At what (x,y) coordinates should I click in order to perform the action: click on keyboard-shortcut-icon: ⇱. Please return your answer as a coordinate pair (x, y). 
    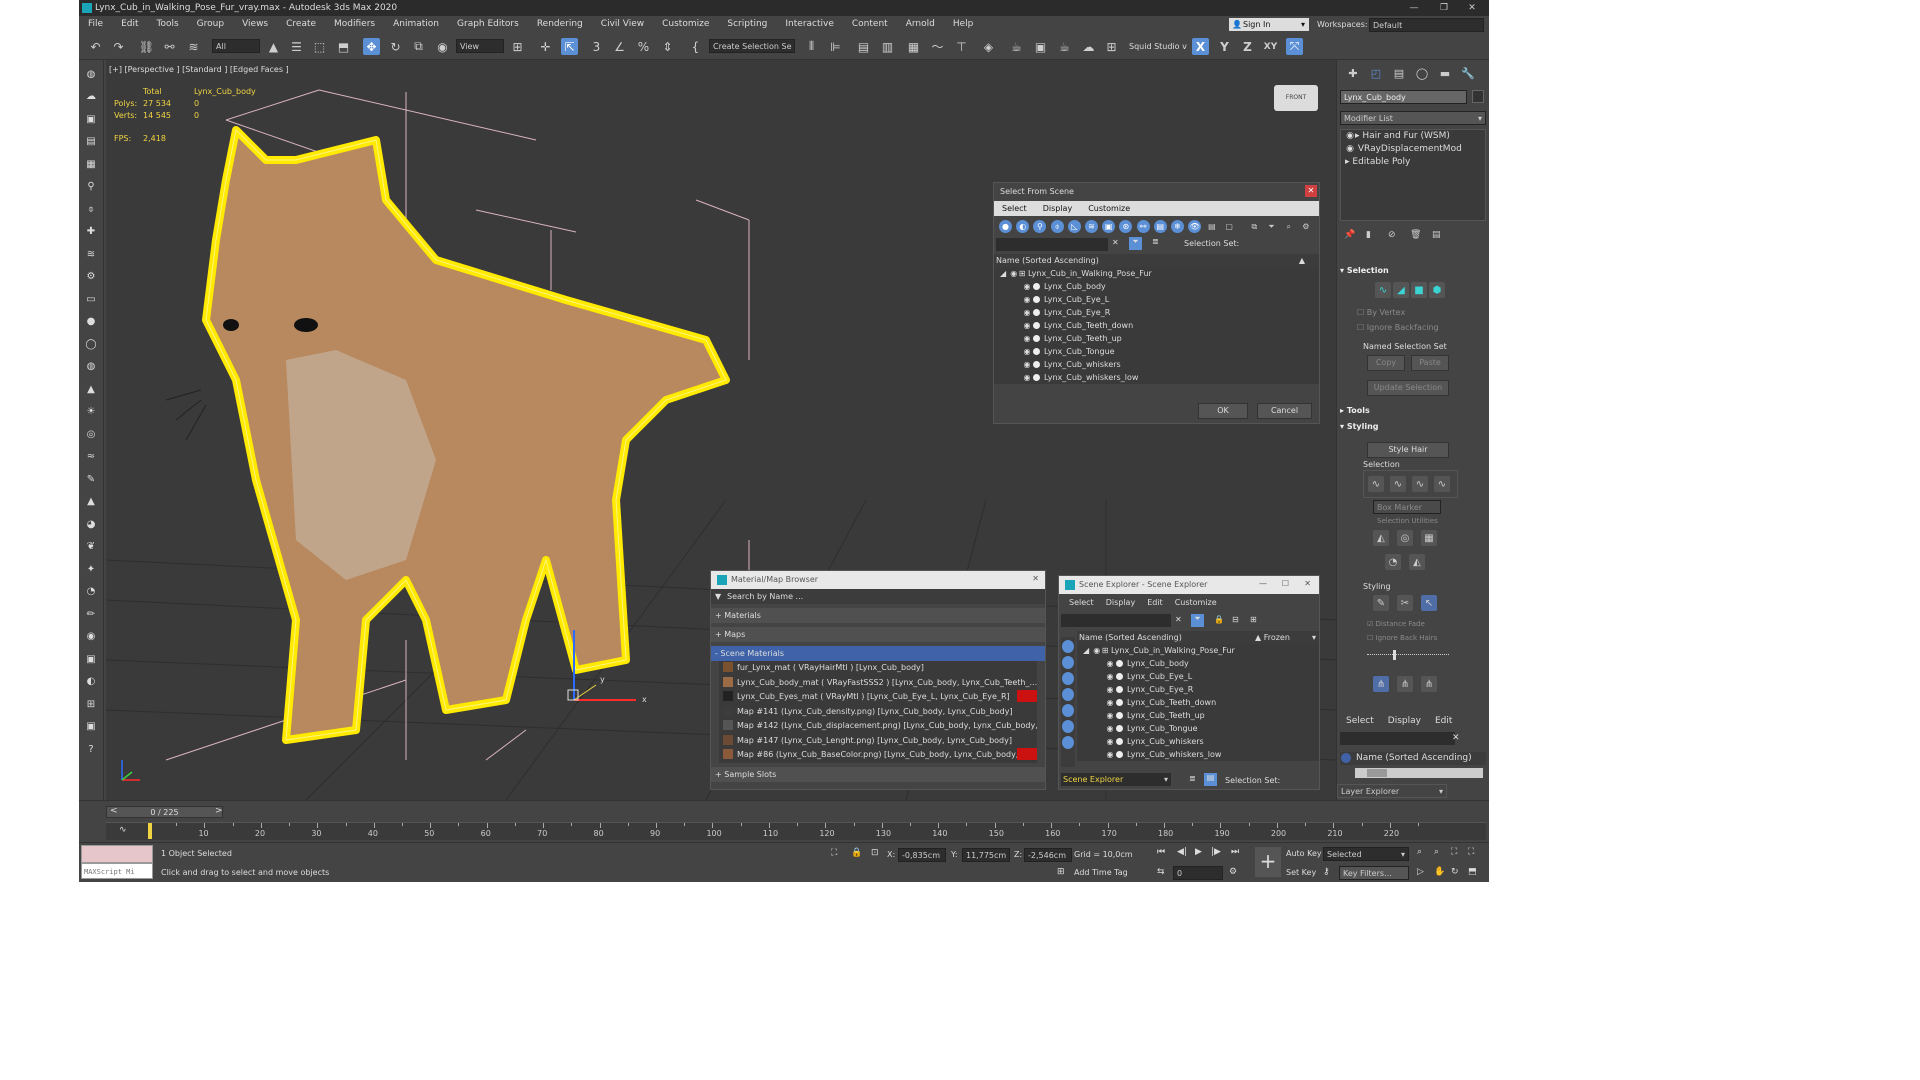
    Looking at the image, I should click on (569, 46).